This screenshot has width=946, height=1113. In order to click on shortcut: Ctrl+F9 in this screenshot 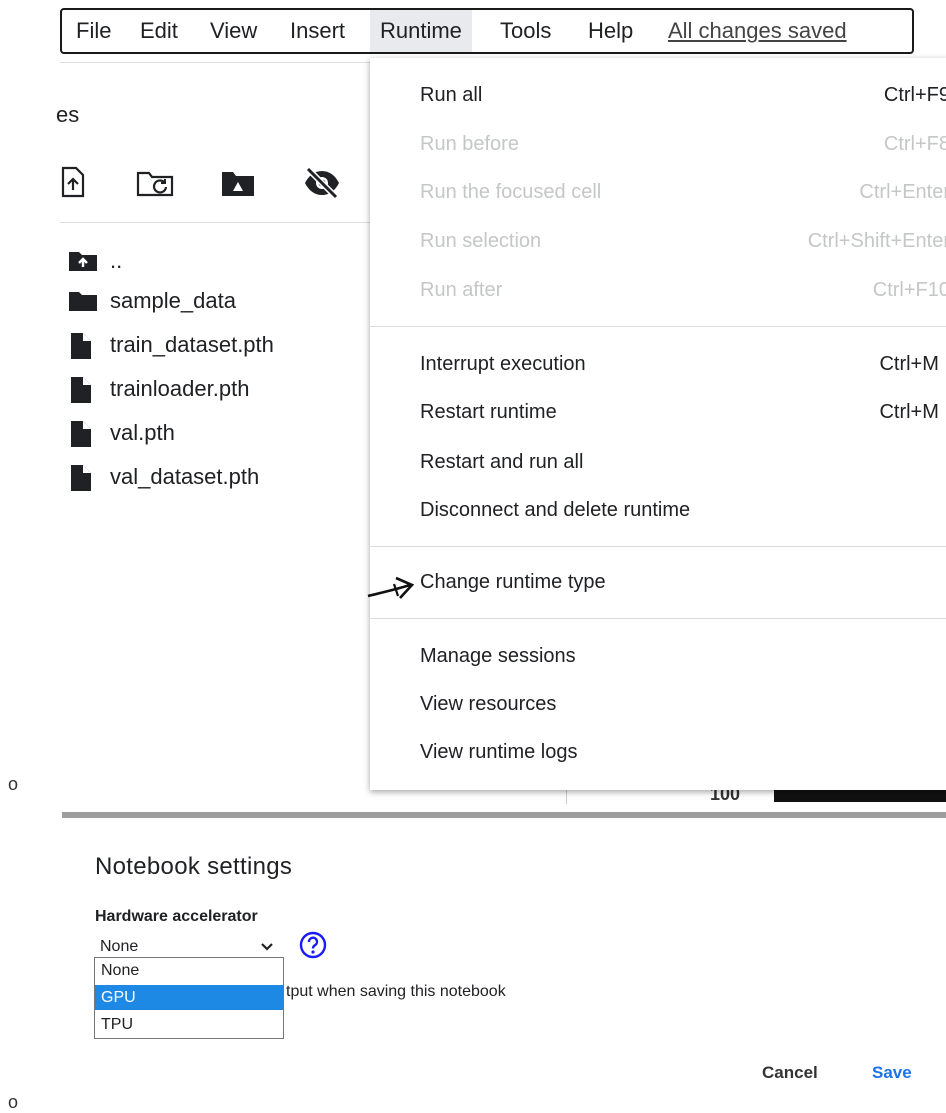, I will do `click(914, 95)`.